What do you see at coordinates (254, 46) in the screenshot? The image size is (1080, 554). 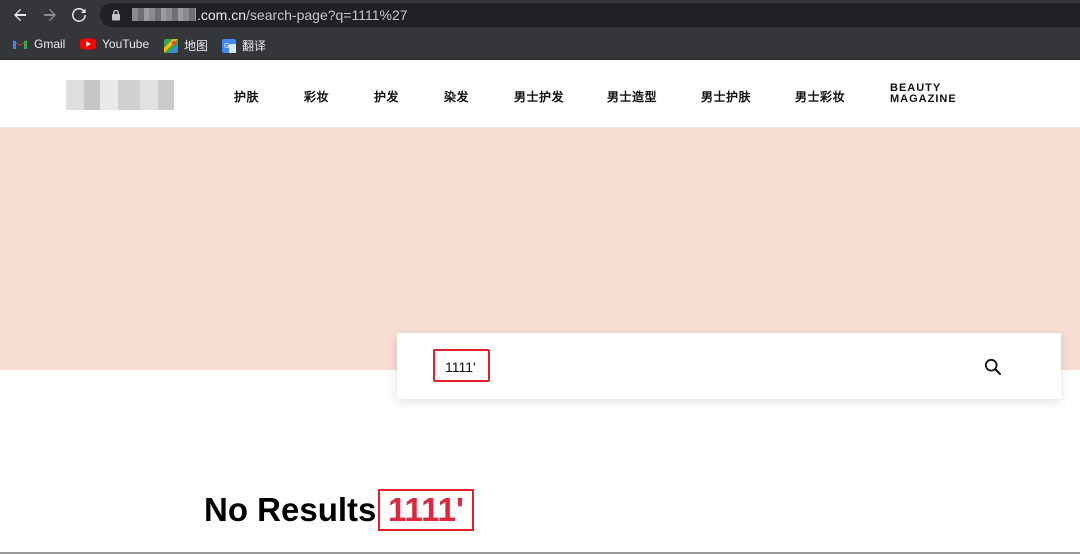 I see `bookmark-label: 翻译` at bounding box center [254, 46].